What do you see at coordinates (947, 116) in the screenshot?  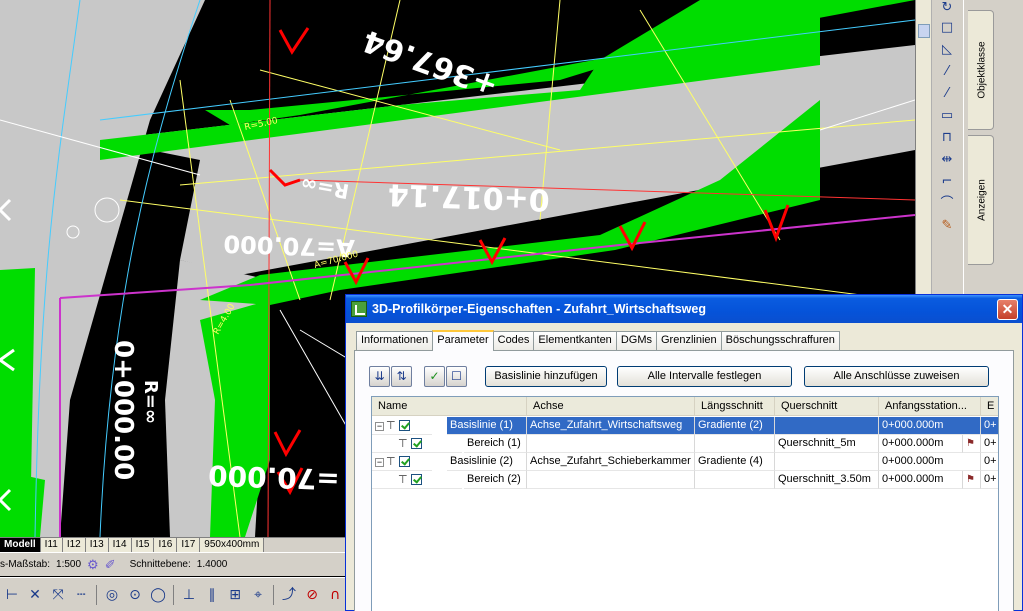 I see `box-icon: ▭` at bounding box center [947, 116].